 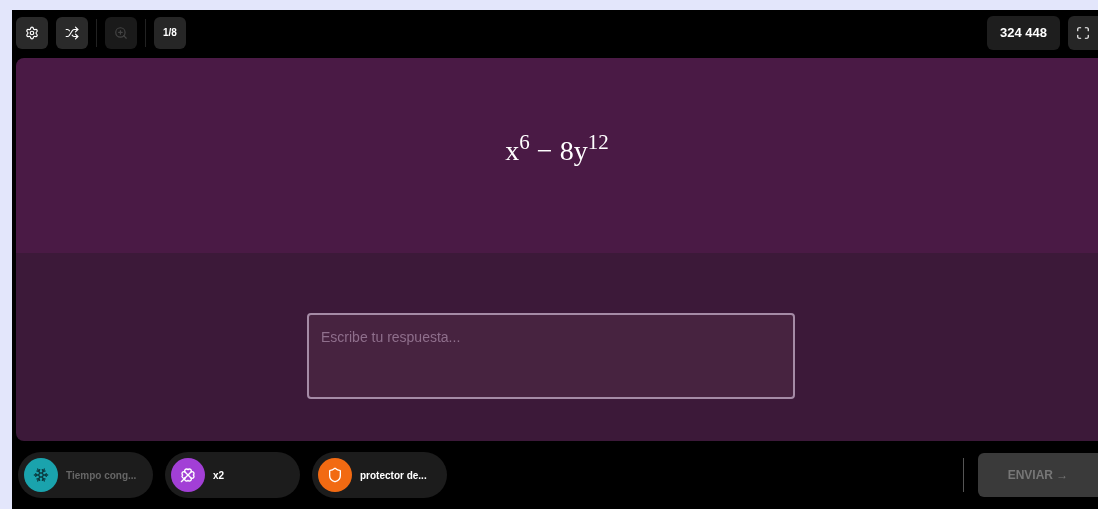 I want to click on shuffle-button, so click(x=72, y=32).